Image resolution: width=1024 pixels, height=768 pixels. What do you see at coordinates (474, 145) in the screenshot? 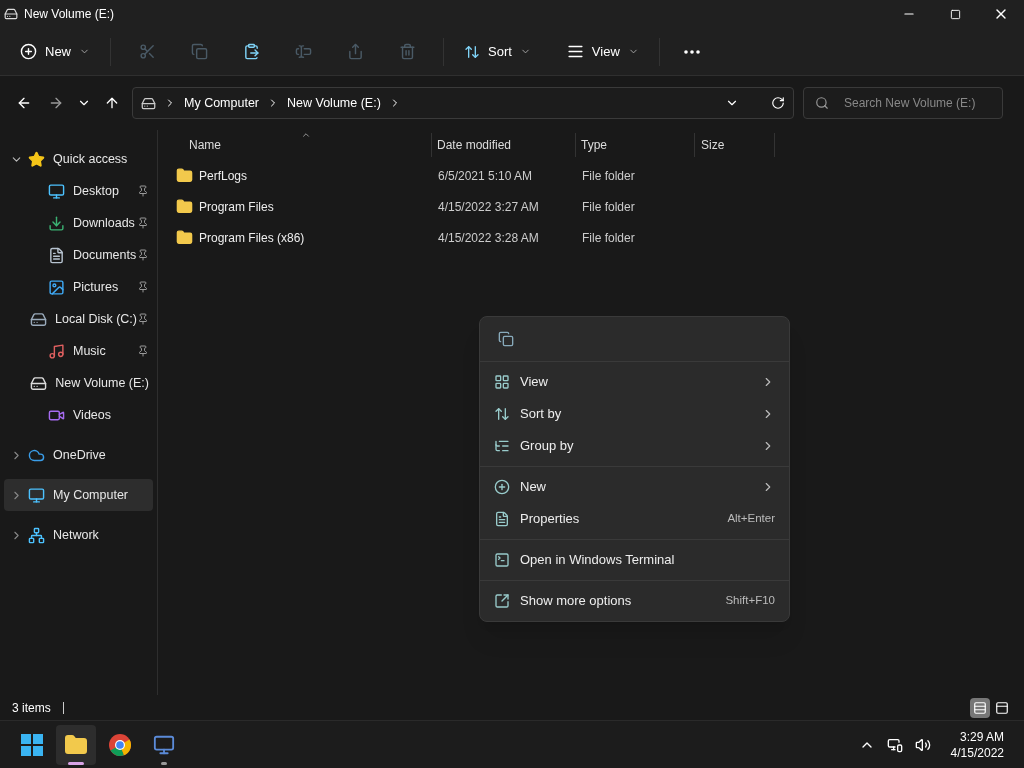
I see `column-header: Date modified` at bounding box center [474, 145].